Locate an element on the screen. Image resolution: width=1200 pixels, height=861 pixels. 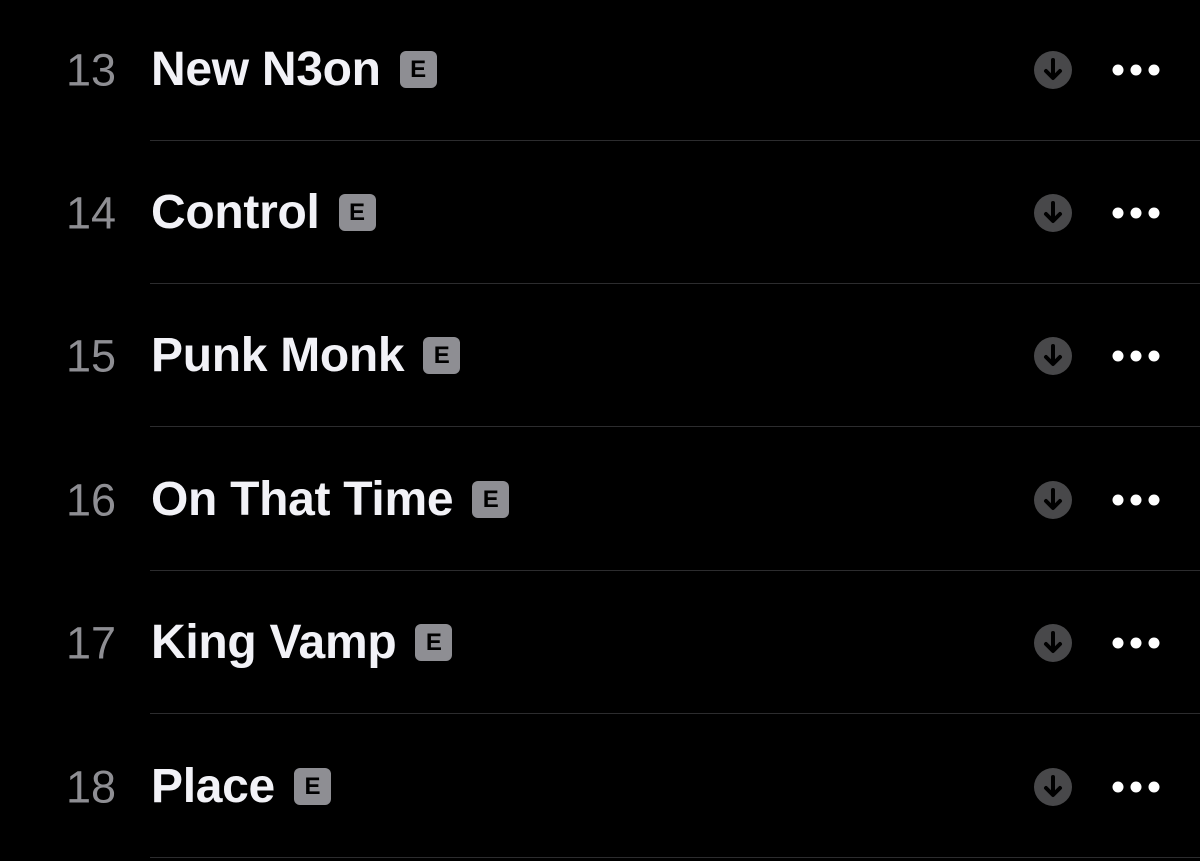
track-number: 15 is located at coordinates (91, 355).